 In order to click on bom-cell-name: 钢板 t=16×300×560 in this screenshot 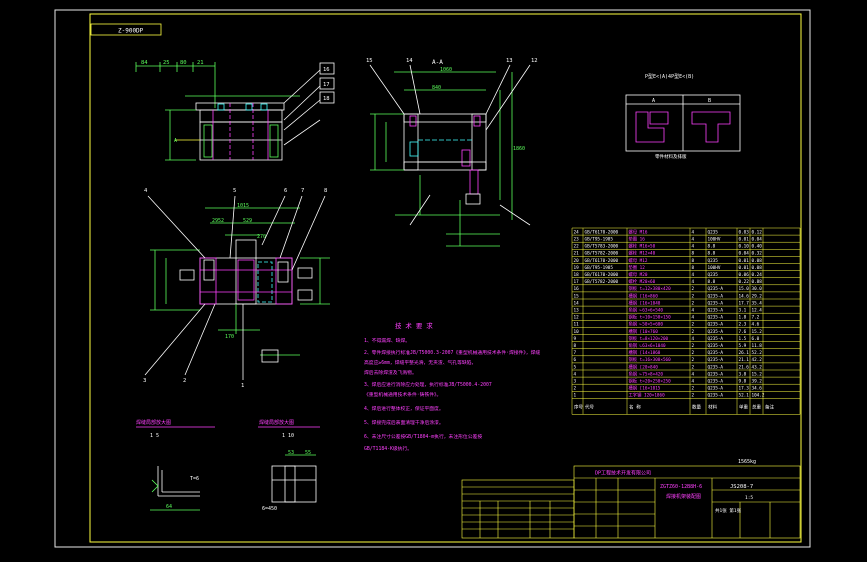, I will do `click(650, 359)`.